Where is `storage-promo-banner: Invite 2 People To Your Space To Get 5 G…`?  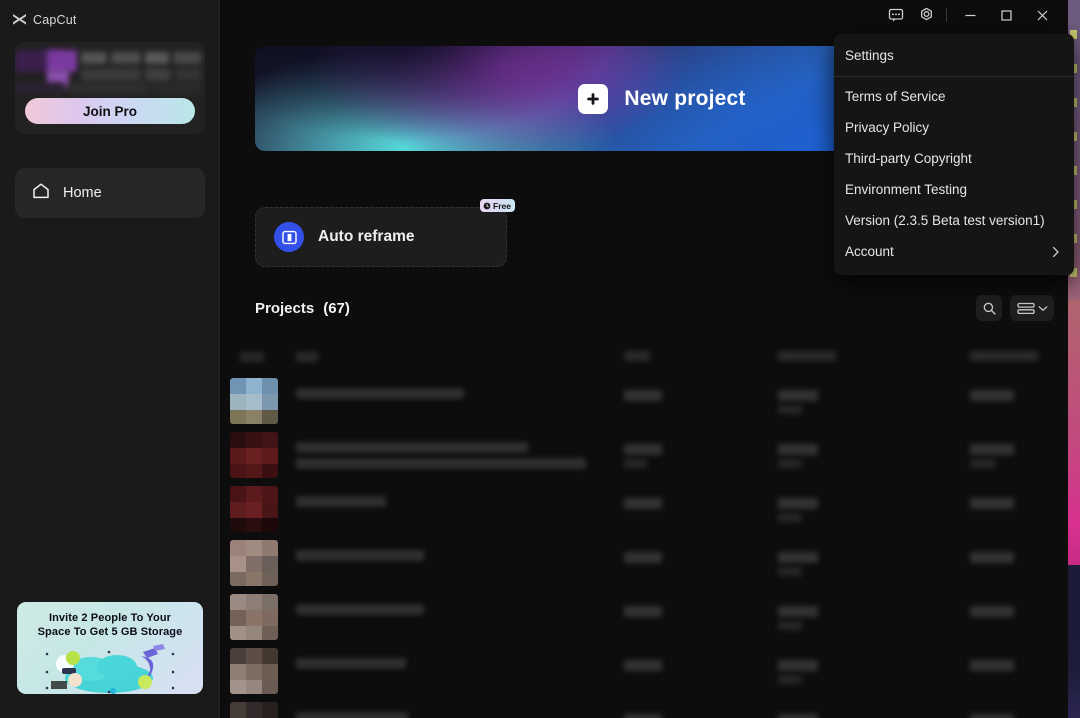
storage-promo-banner: Invite 2 People To Your Space To Get 5 G… is located at coordinates (110, 648).